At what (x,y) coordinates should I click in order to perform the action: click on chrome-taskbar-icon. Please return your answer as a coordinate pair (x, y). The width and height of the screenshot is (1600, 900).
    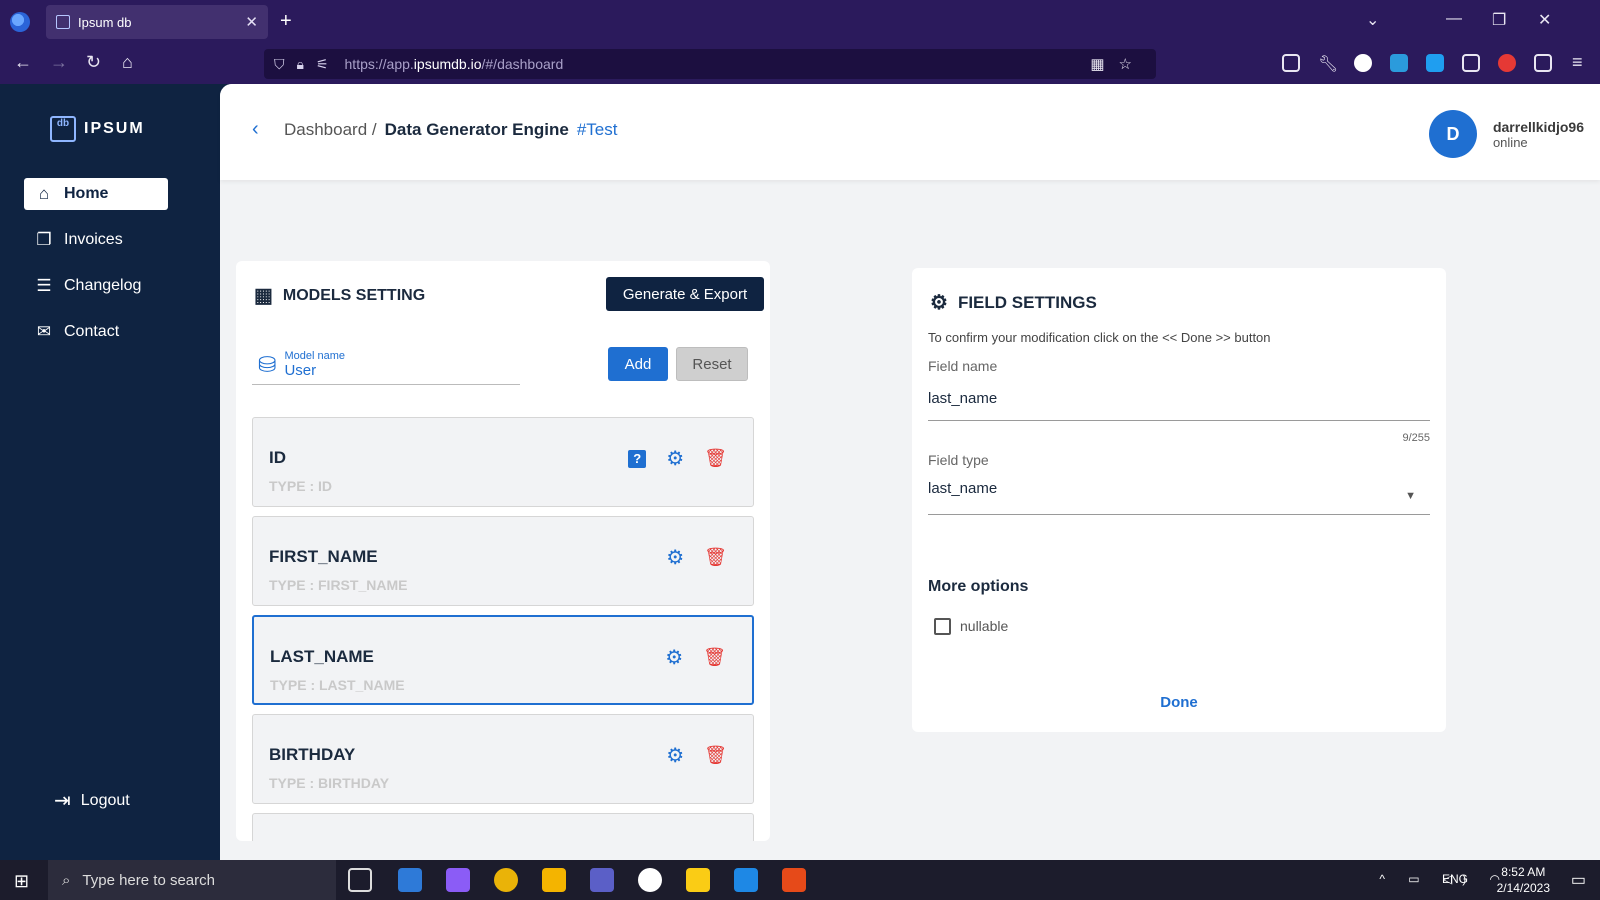
    Looking at the image, I should click on (506, 880).